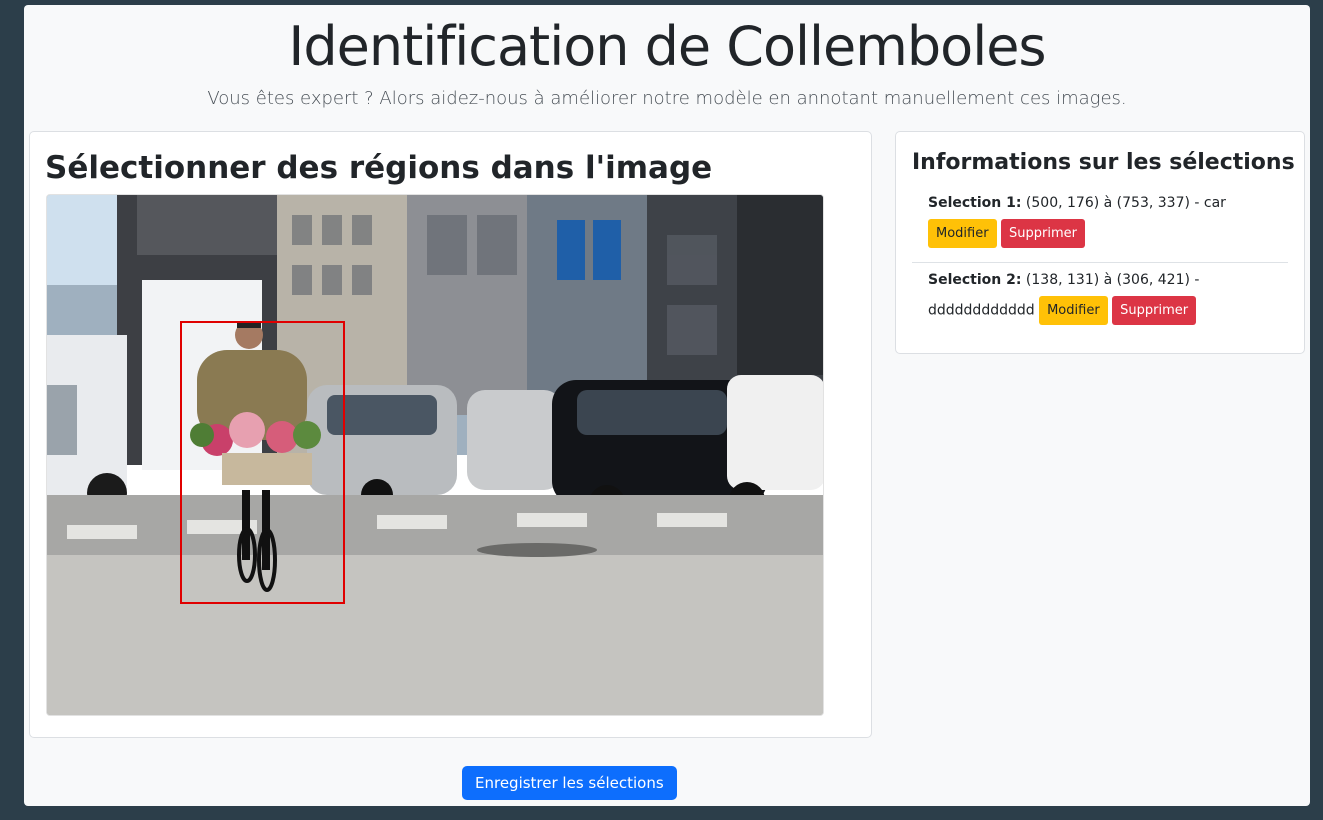 The image size is (1323, 820). Describe the element at coordinates (667, 46) in the screenshot. I see `page-title: Identification de Collemboles` at that location.